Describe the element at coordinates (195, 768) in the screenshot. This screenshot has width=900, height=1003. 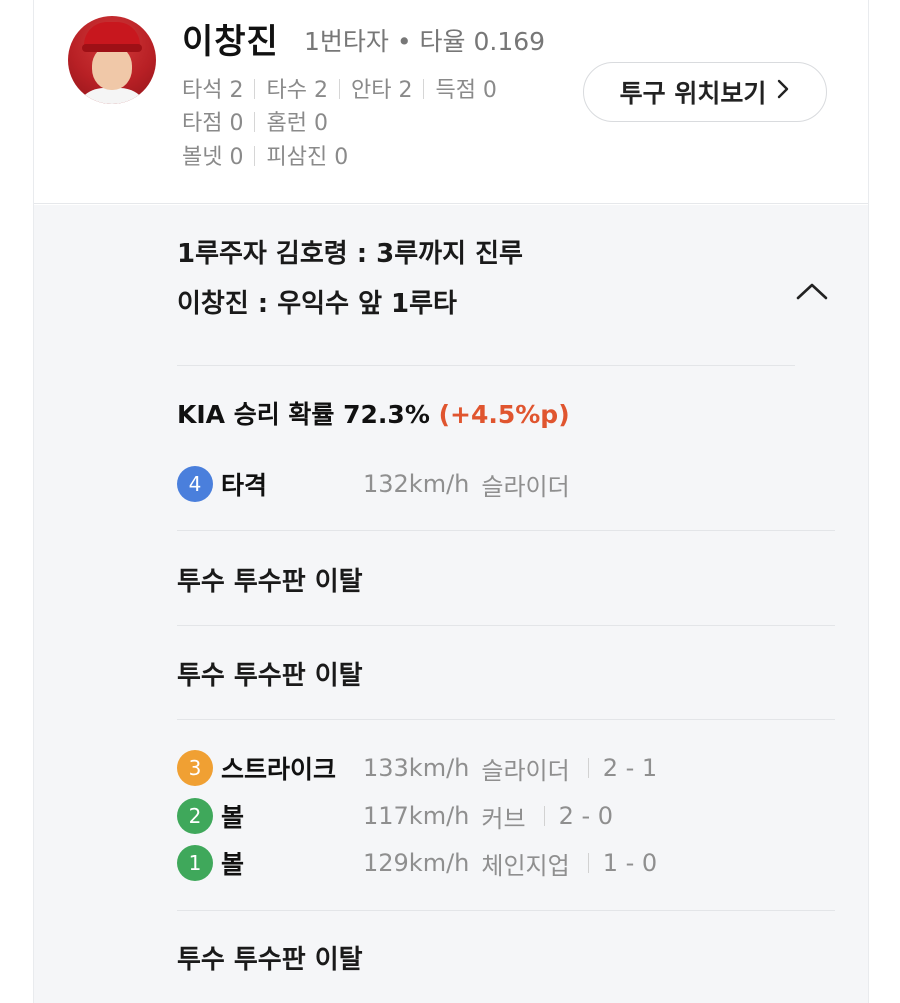
I see `pitch-number-badge: 3` at that location.